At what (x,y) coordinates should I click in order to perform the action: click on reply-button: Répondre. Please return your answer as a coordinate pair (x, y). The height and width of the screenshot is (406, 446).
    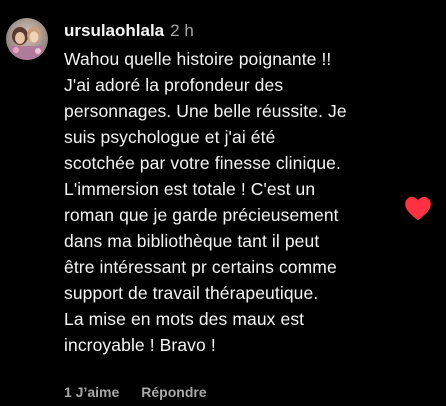
    Looking at the image, I should click on (173, 392).